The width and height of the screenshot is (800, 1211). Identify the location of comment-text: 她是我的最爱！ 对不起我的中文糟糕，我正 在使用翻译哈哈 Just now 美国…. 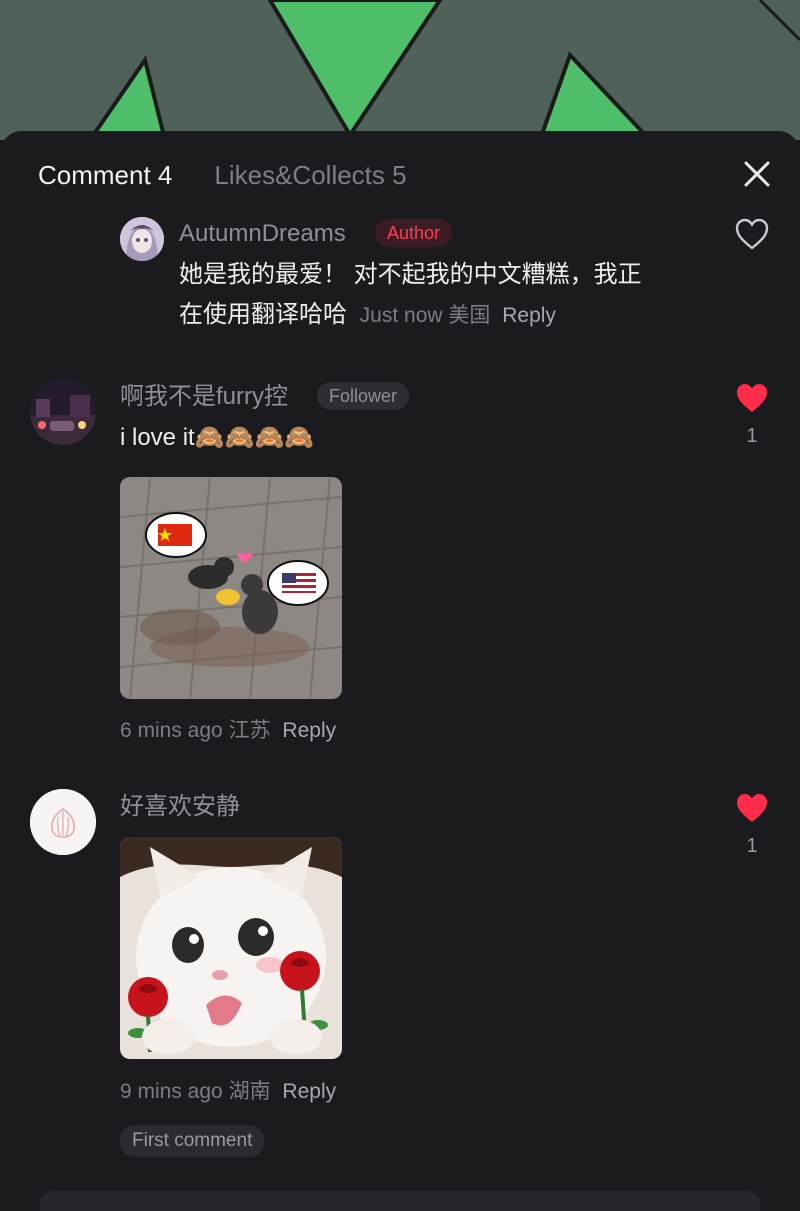
(439, 295).